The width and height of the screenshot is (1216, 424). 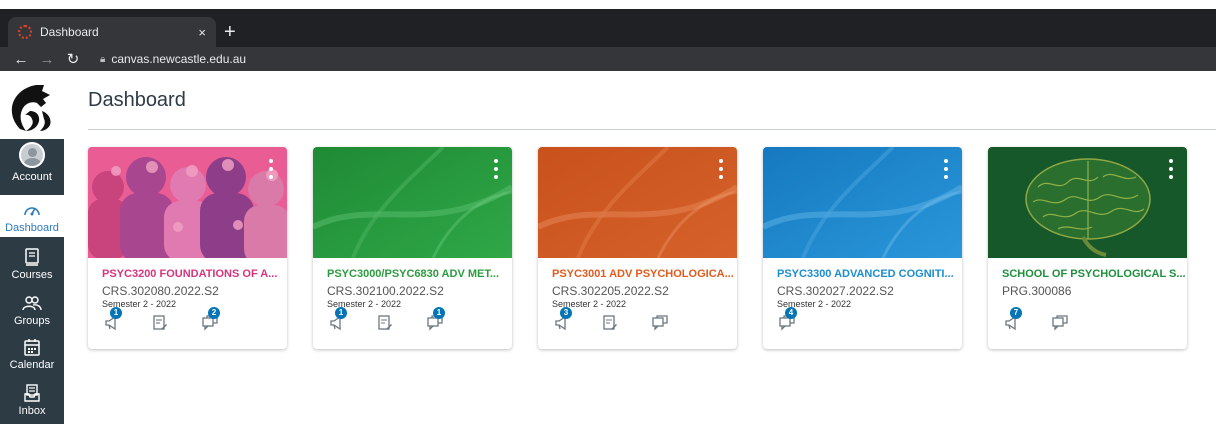 I want to click on discussions-badge: 2, so click(x=214, y=313).